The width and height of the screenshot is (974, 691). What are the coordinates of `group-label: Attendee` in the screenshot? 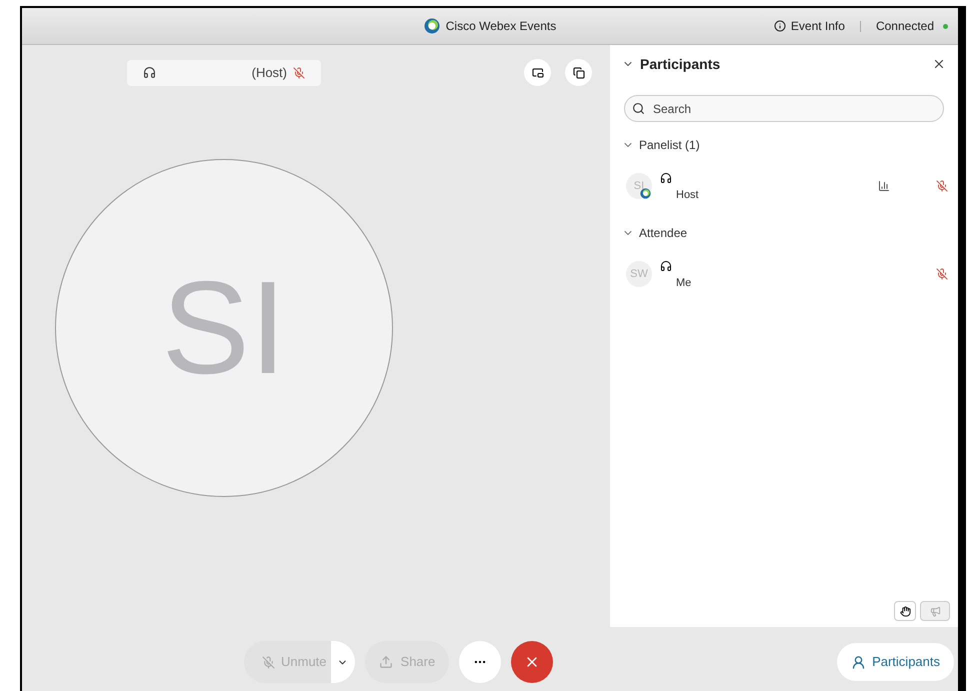 It's located at (663, 233).